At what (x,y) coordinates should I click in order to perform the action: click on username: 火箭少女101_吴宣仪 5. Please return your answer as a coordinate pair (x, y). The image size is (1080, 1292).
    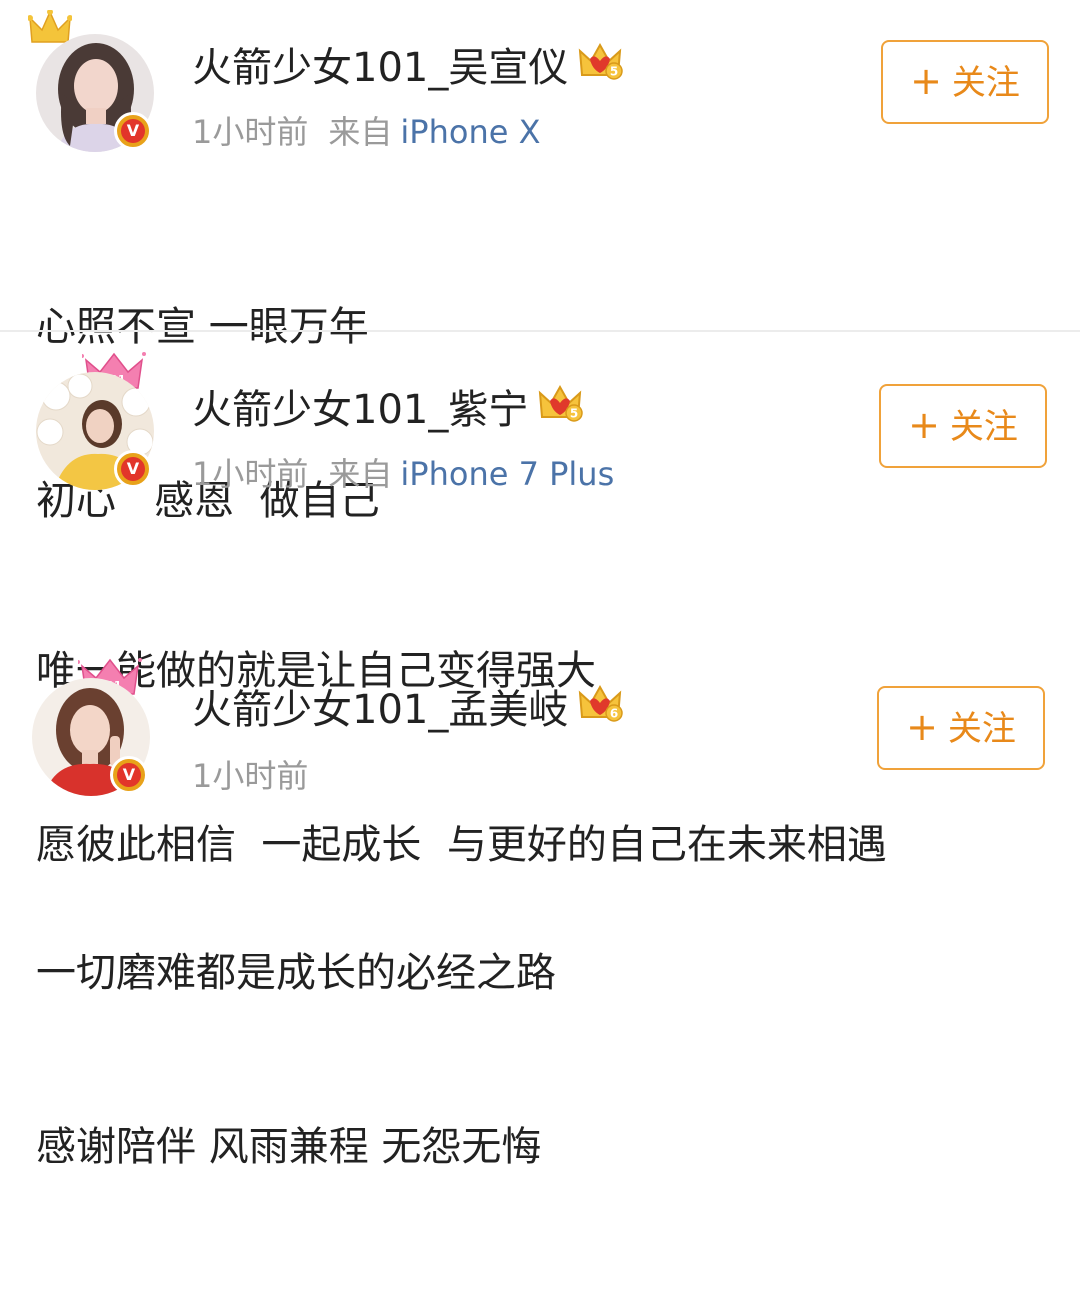
    Looking at the image, I should click on (408, 68).